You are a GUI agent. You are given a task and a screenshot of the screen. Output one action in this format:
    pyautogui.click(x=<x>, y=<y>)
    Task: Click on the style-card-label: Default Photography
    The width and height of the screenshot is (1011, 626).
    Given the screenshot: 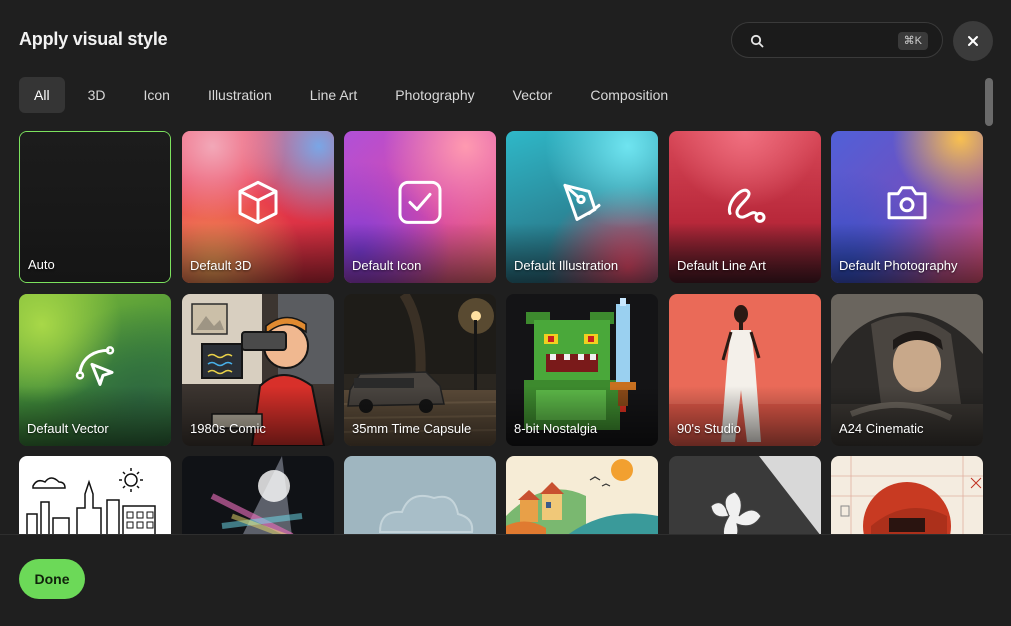 What is the action you would take?
    pyautogui.click(x=898, y=265)
    